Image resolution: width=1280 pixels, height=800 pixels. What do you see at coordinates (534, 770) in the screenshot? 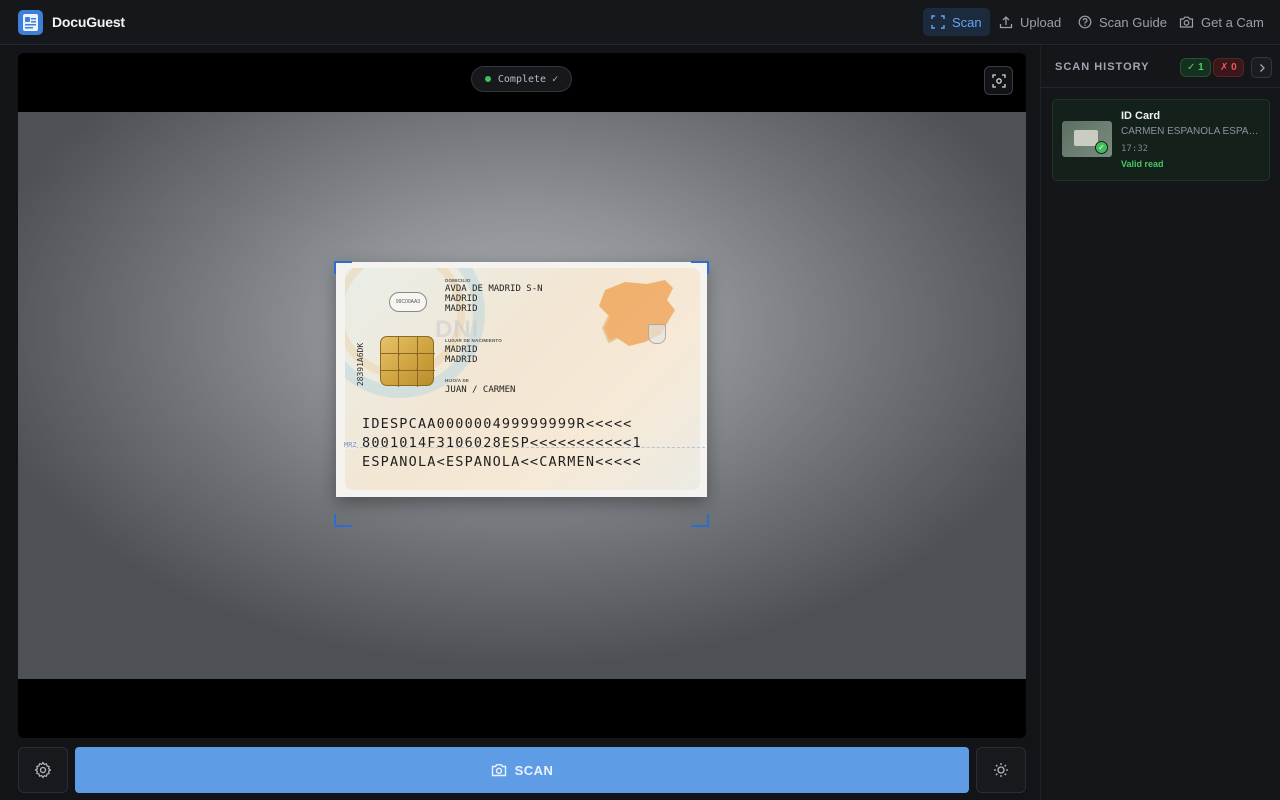
I see `scan-button-label: SCAN` at bounding box center [534, 770].